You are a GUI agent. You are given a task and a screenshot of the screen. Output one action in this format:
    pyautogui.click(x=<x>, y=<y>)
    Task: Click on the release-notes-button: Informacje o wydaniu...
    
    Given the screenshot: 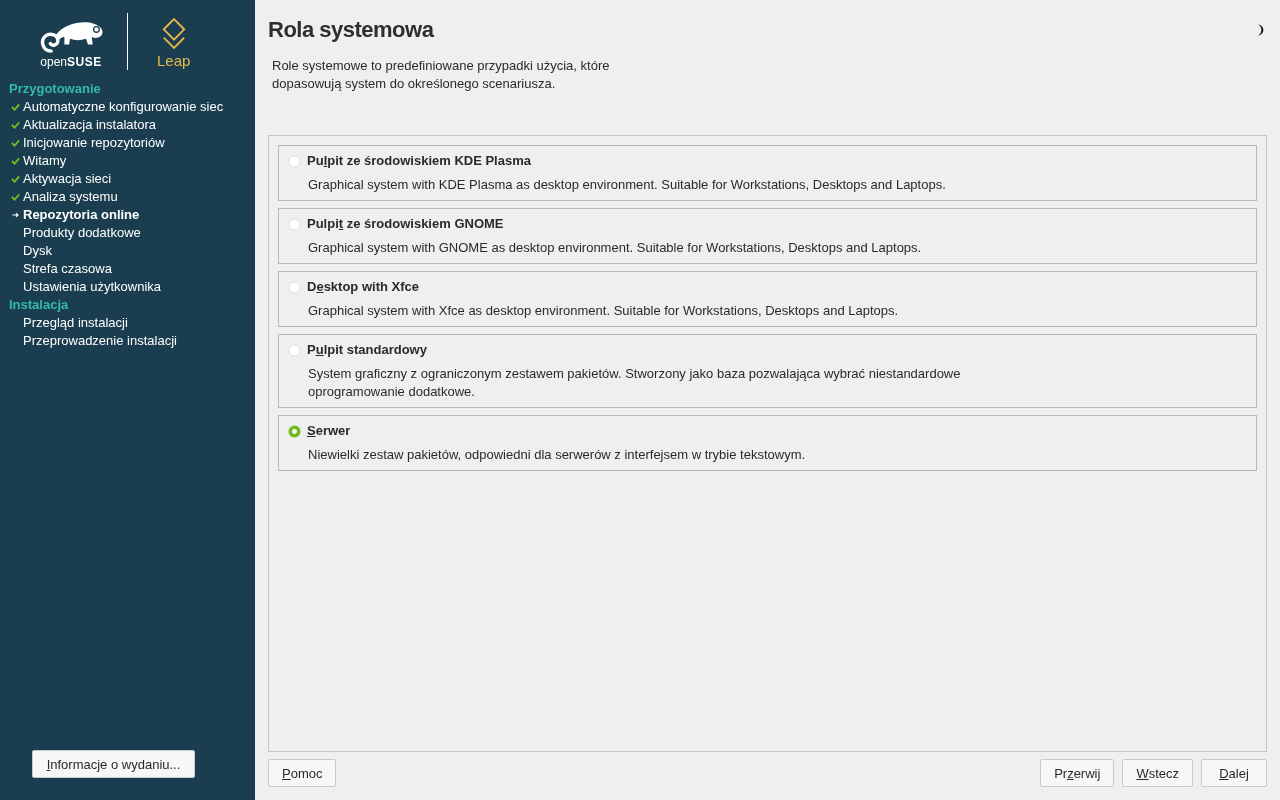 What is the action you would take?
    pyautogui.click(x=113, y=764)
    